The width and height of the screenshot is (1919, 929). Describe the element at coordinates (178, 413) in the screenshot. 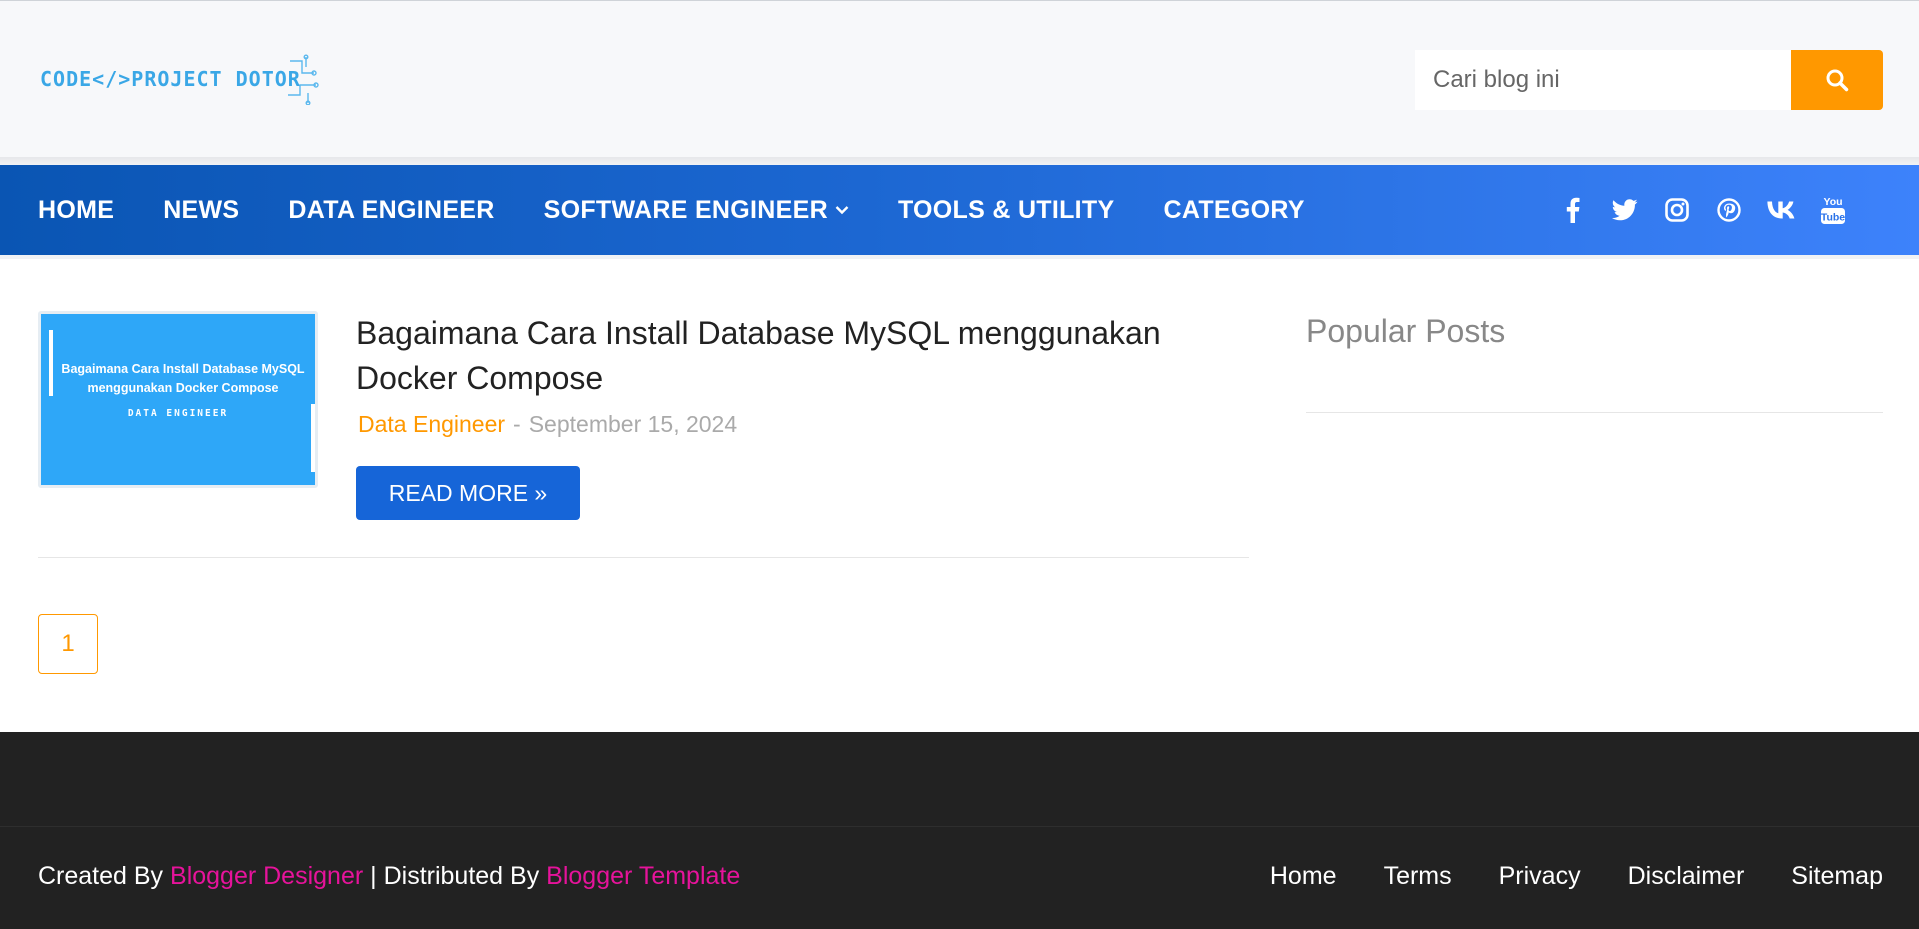

I see `thumbnail-tag: DATA ENGINEER` at that location.